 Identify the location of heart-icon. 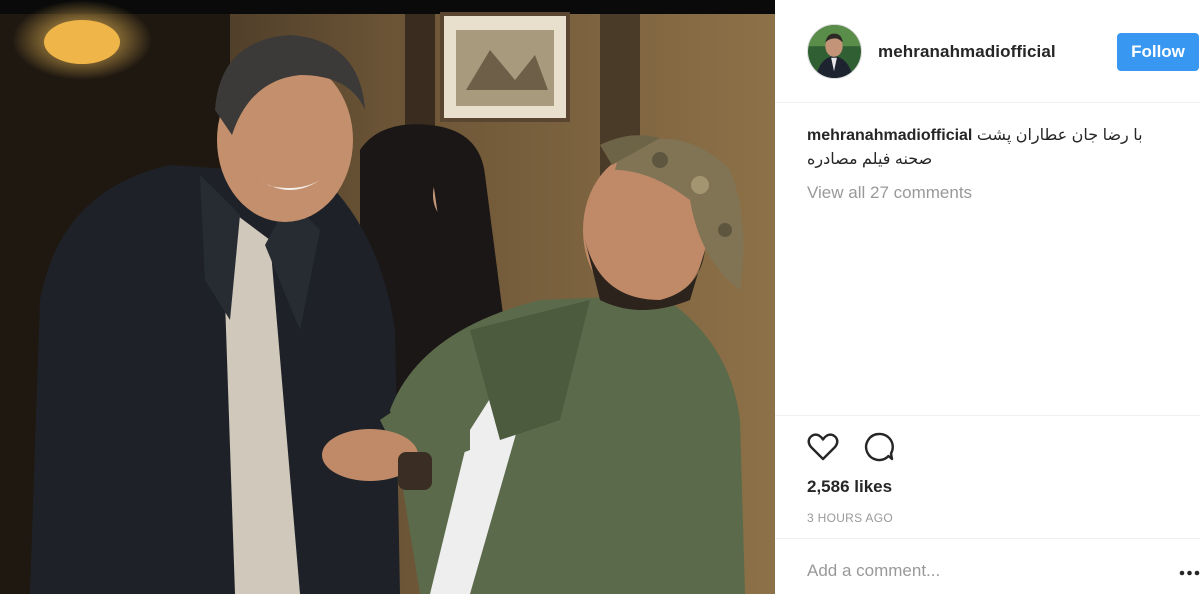
(823, 447).